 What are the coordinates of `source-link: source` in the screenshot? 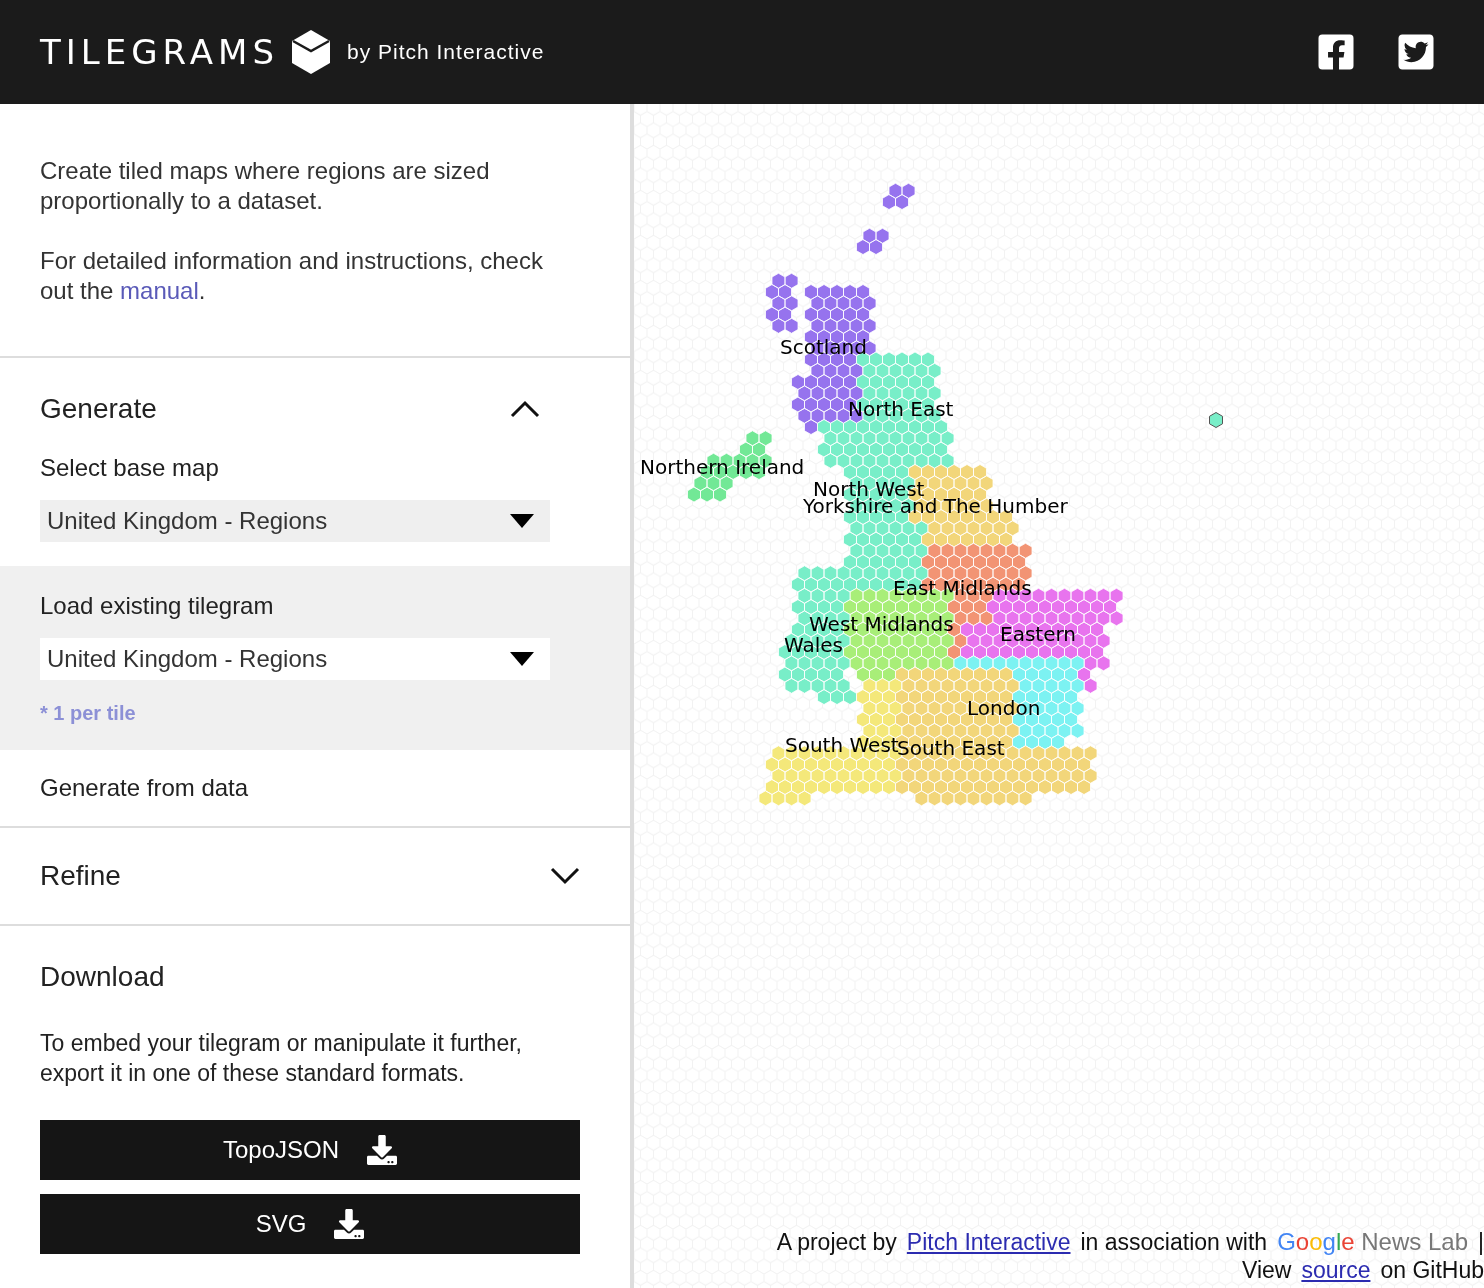 It's located at (1336, 1270).